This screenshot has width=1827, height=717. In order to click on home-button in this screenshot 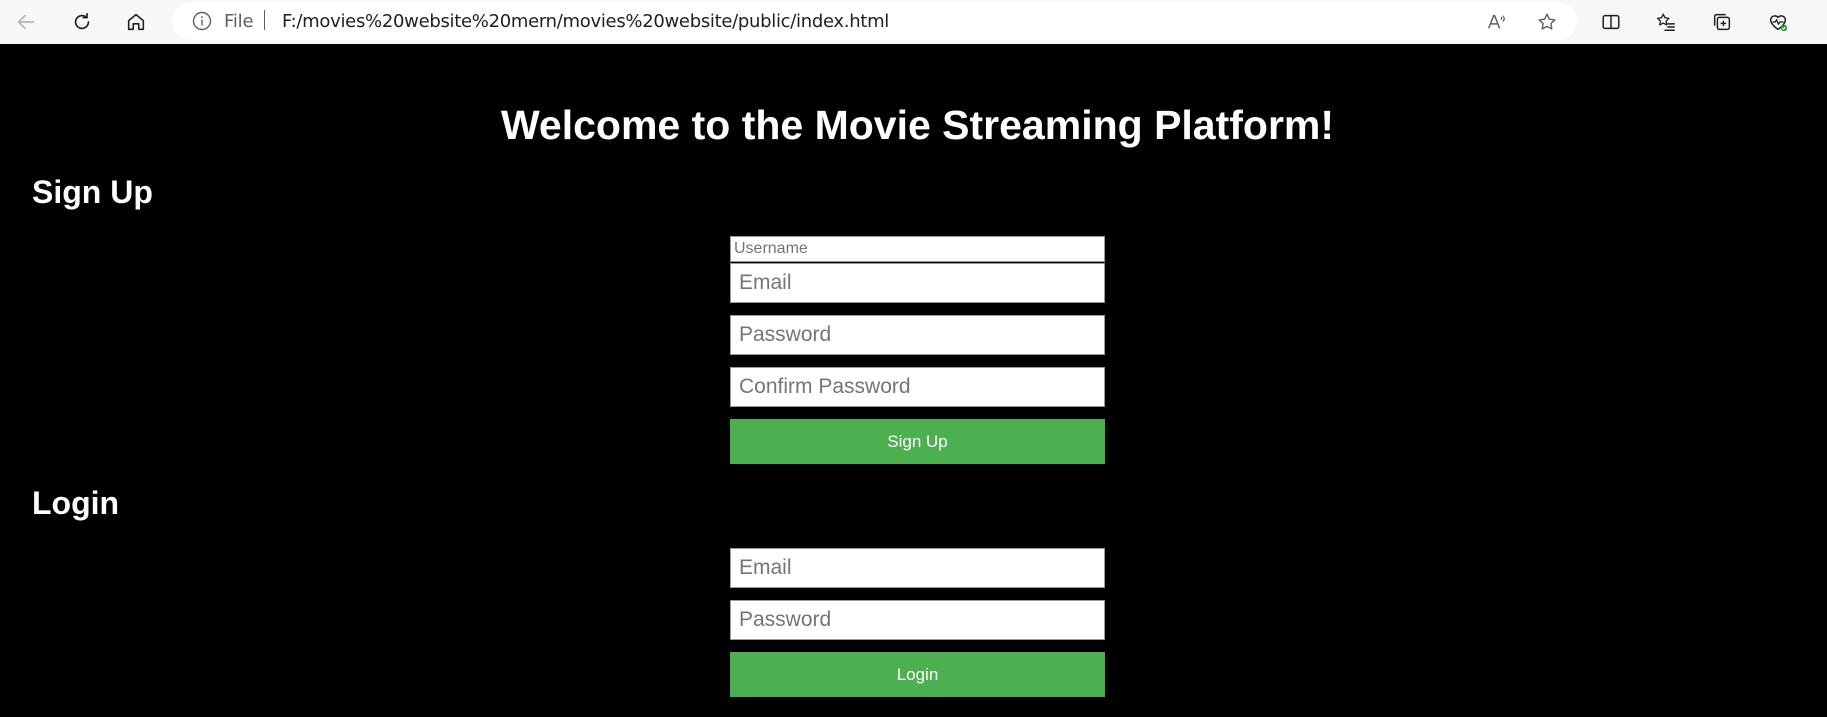, I will do `click(136, 22)`.